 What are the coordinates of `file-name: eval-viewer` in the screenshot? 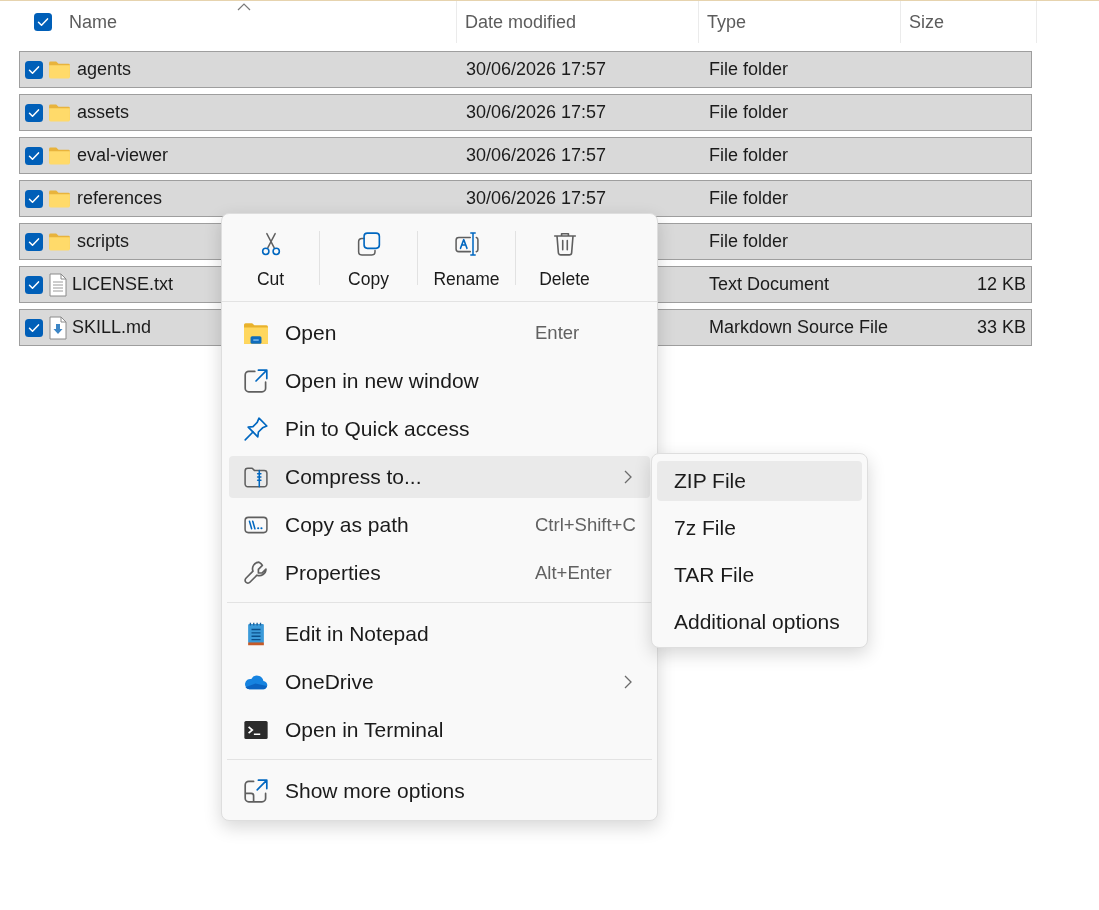 It's located at (123, 155).